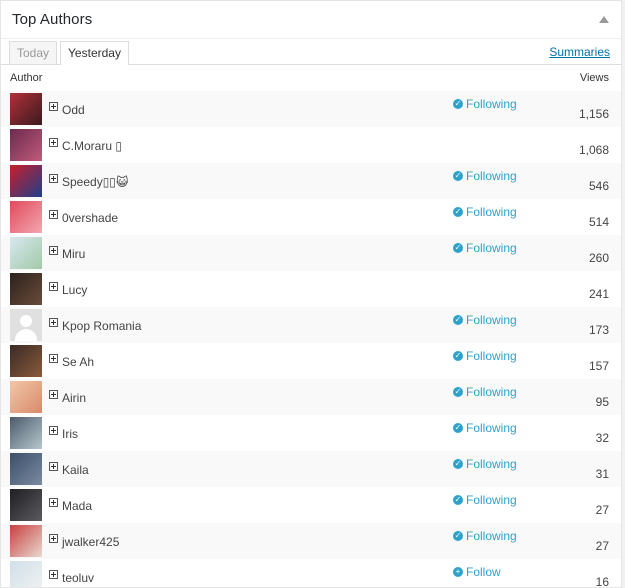  What do you see at coordinates (598, 258) in the screenshot?
I see `views-count: 260` at bounding box center [598, 258].